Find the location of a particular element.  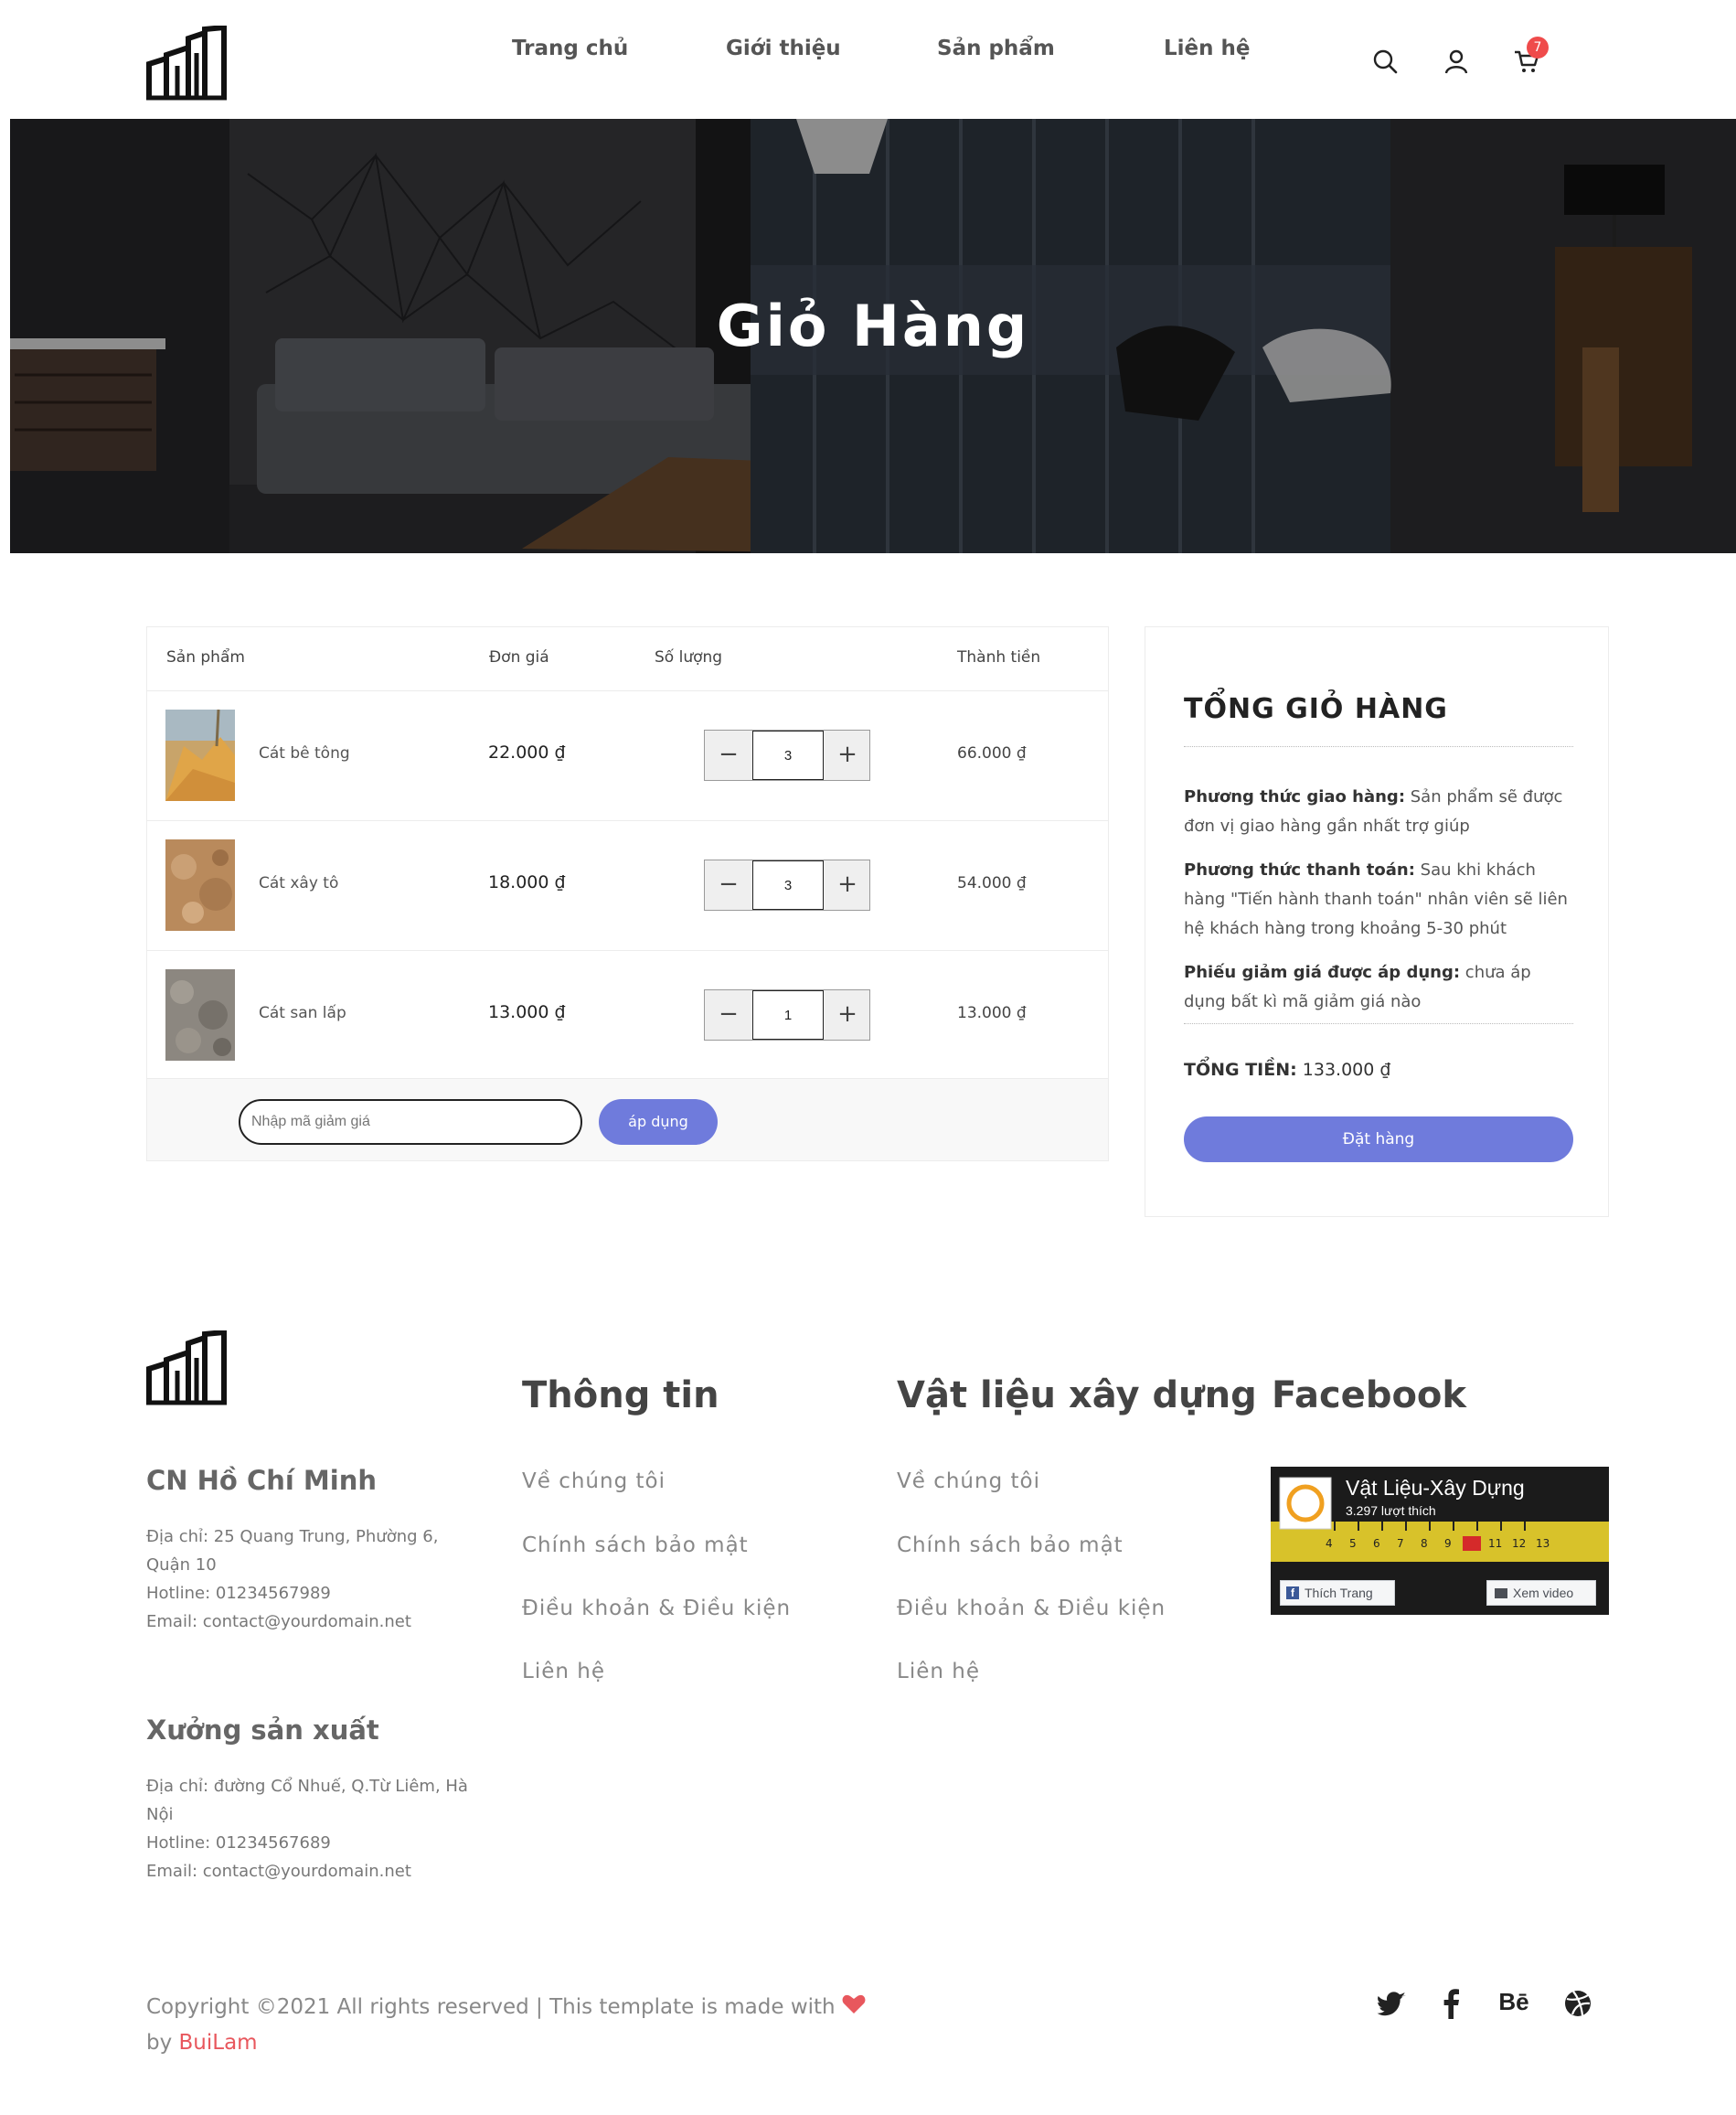

behance-icon: Bē is located at coordinates (1514, 2003).